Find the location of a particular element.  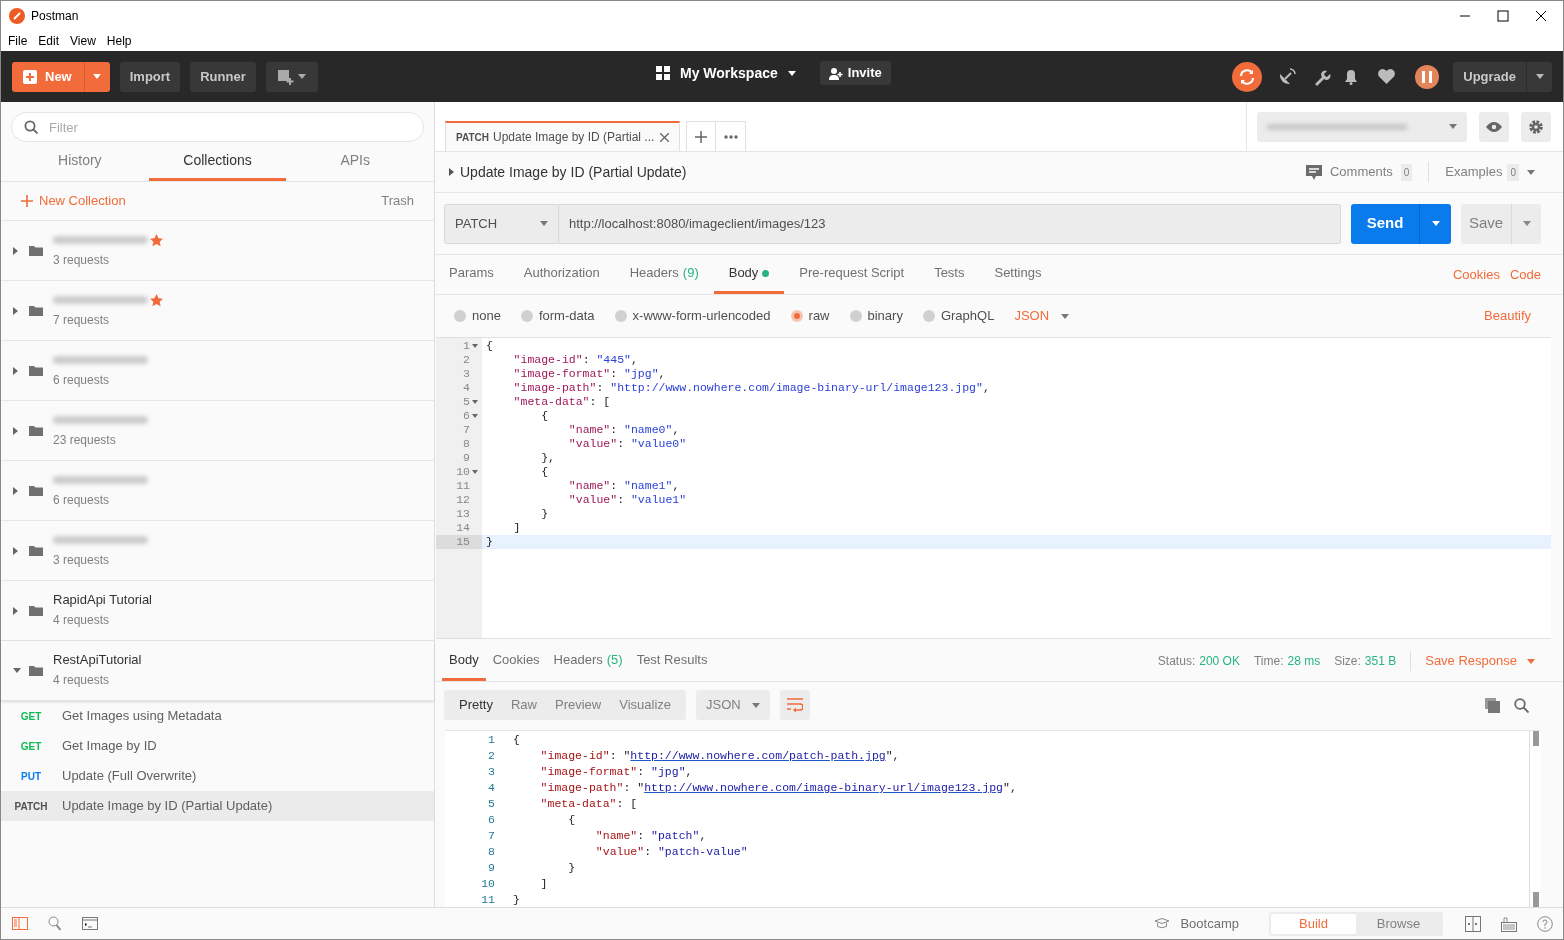

sync-icon is located at coordinates (1247, 76).